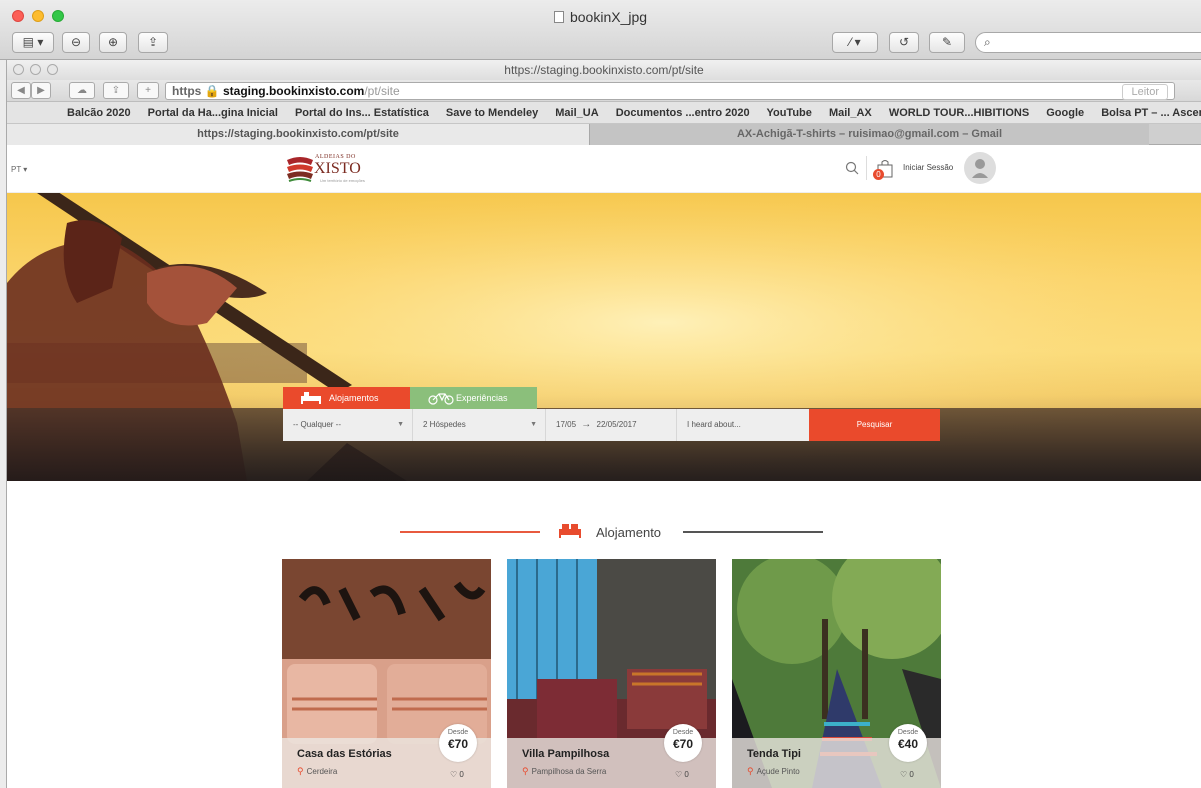  I want to click on card-location: ⚲ Pampilhosa da Serra, so click(564, 771).